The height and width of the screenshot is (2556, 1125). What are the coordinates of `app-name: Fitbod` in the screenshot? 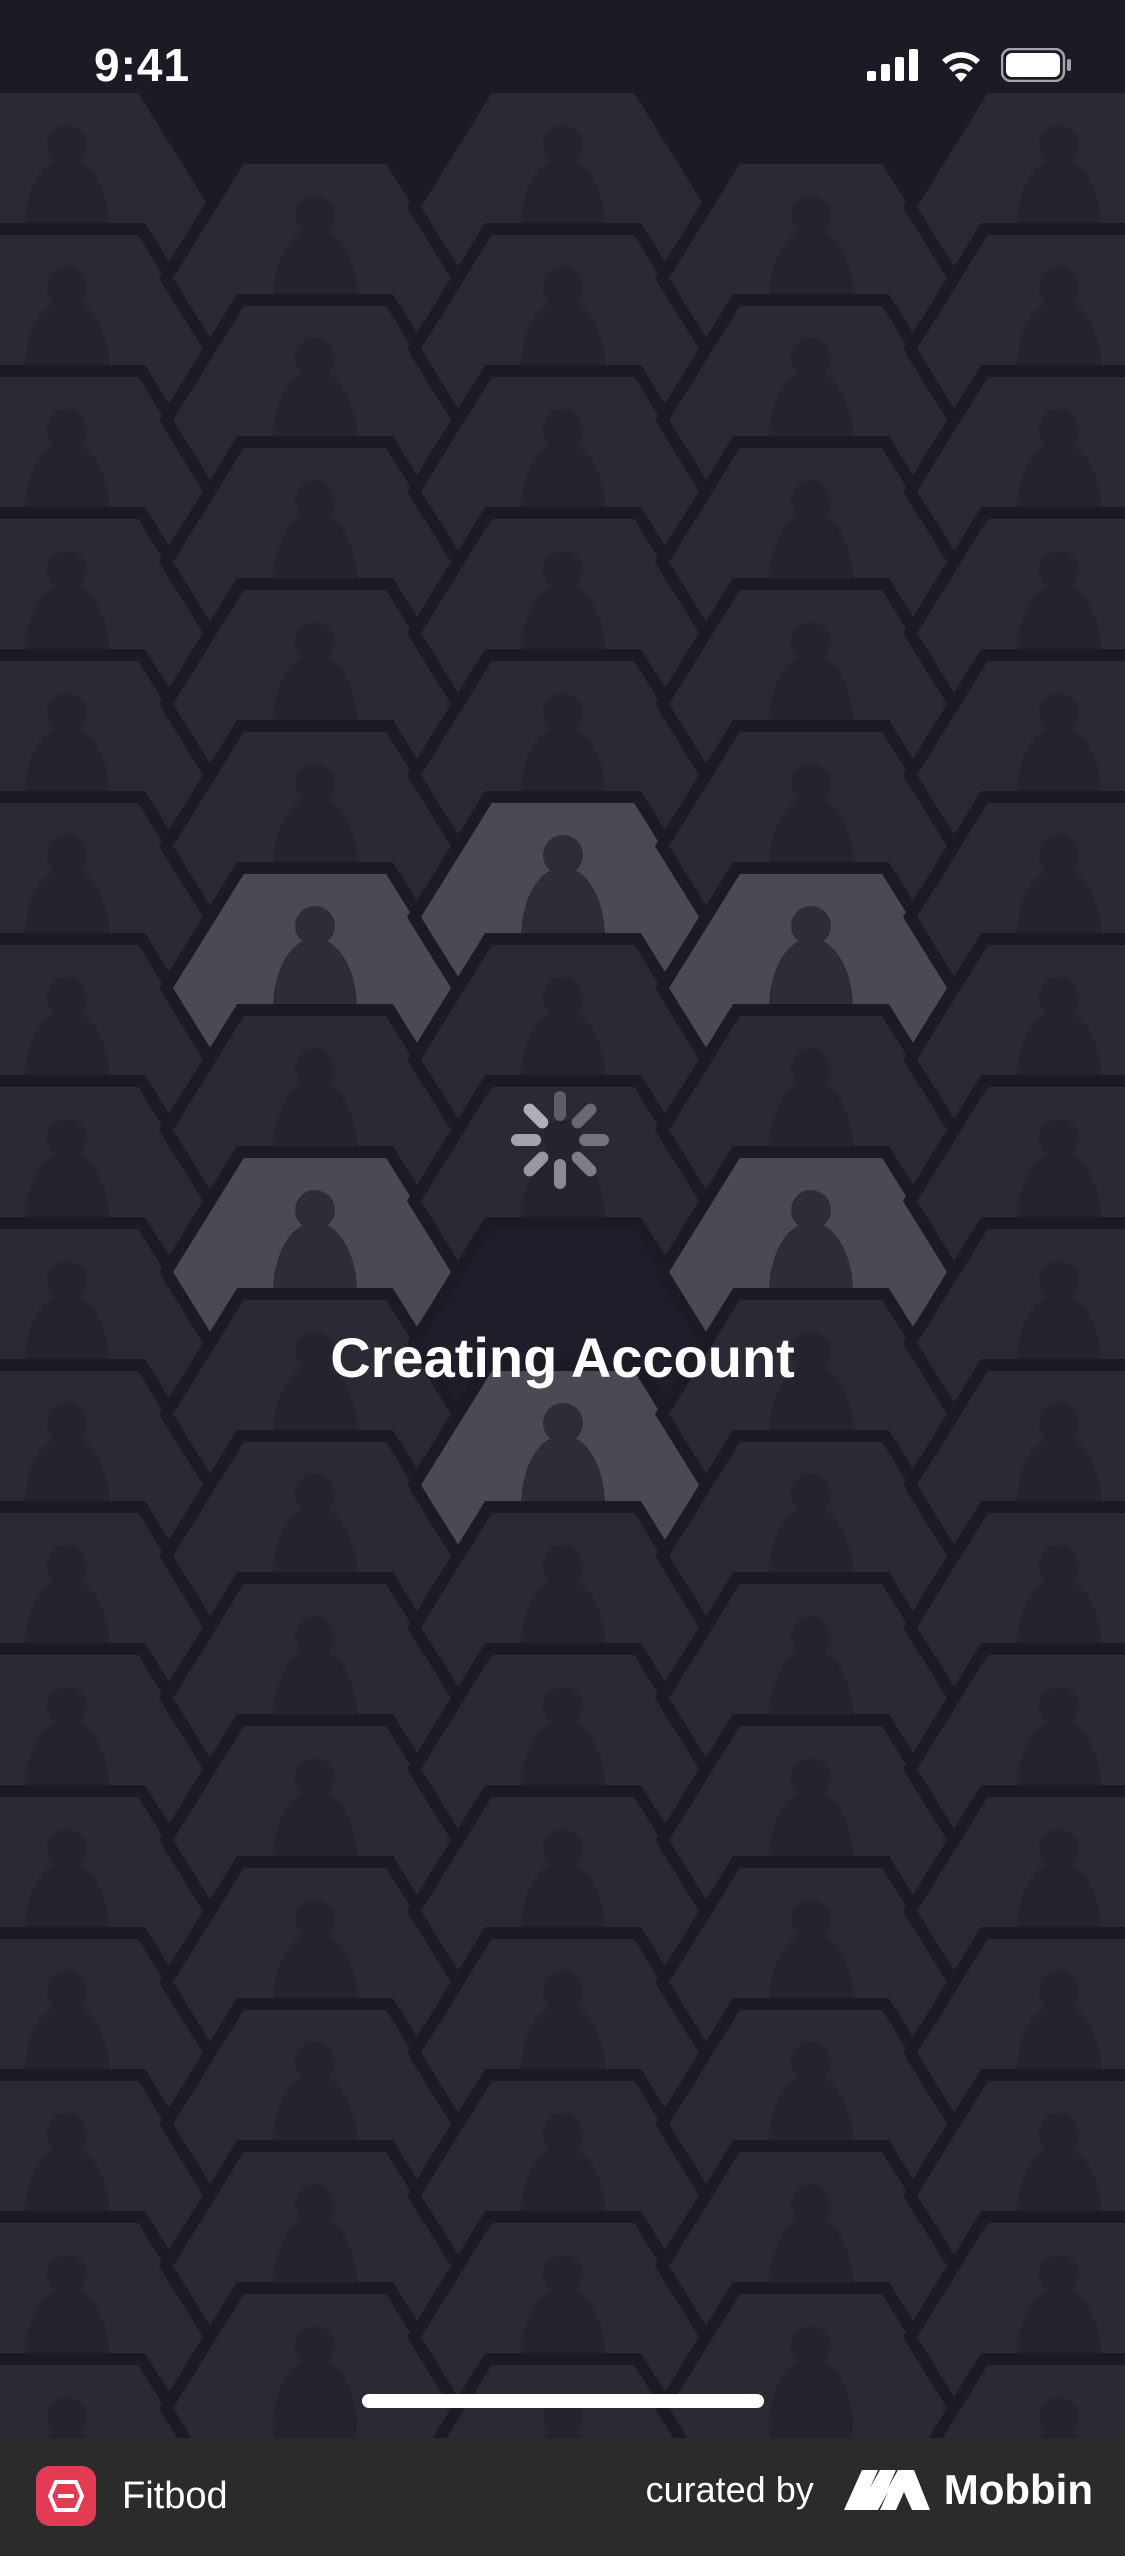 It's located at (175, 2495).